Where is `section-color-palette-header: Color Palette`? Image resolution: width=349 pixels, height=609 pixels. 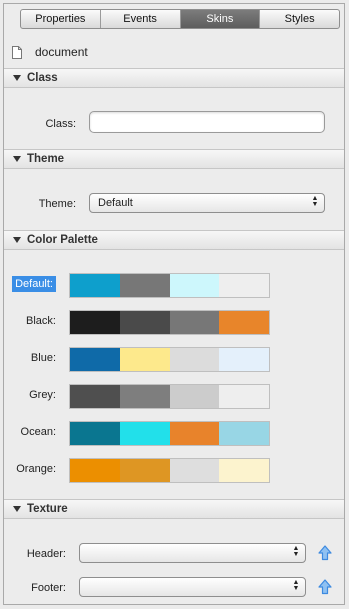 section-color-palette-header: Color Palette is located at coordinates (174, 240).